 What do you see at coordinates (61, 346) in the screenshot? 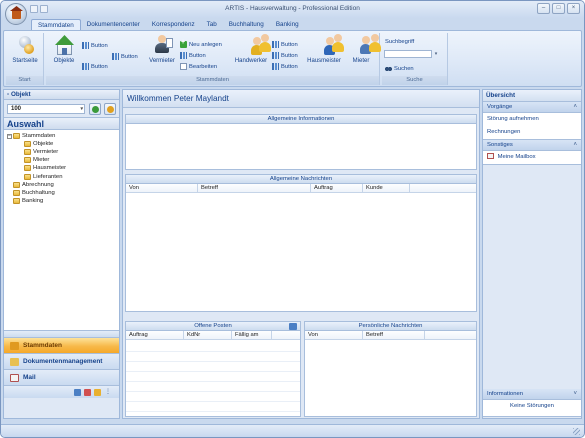
I see `nav-stammdaten: Stammdaten` at bounding box center [61, 346].